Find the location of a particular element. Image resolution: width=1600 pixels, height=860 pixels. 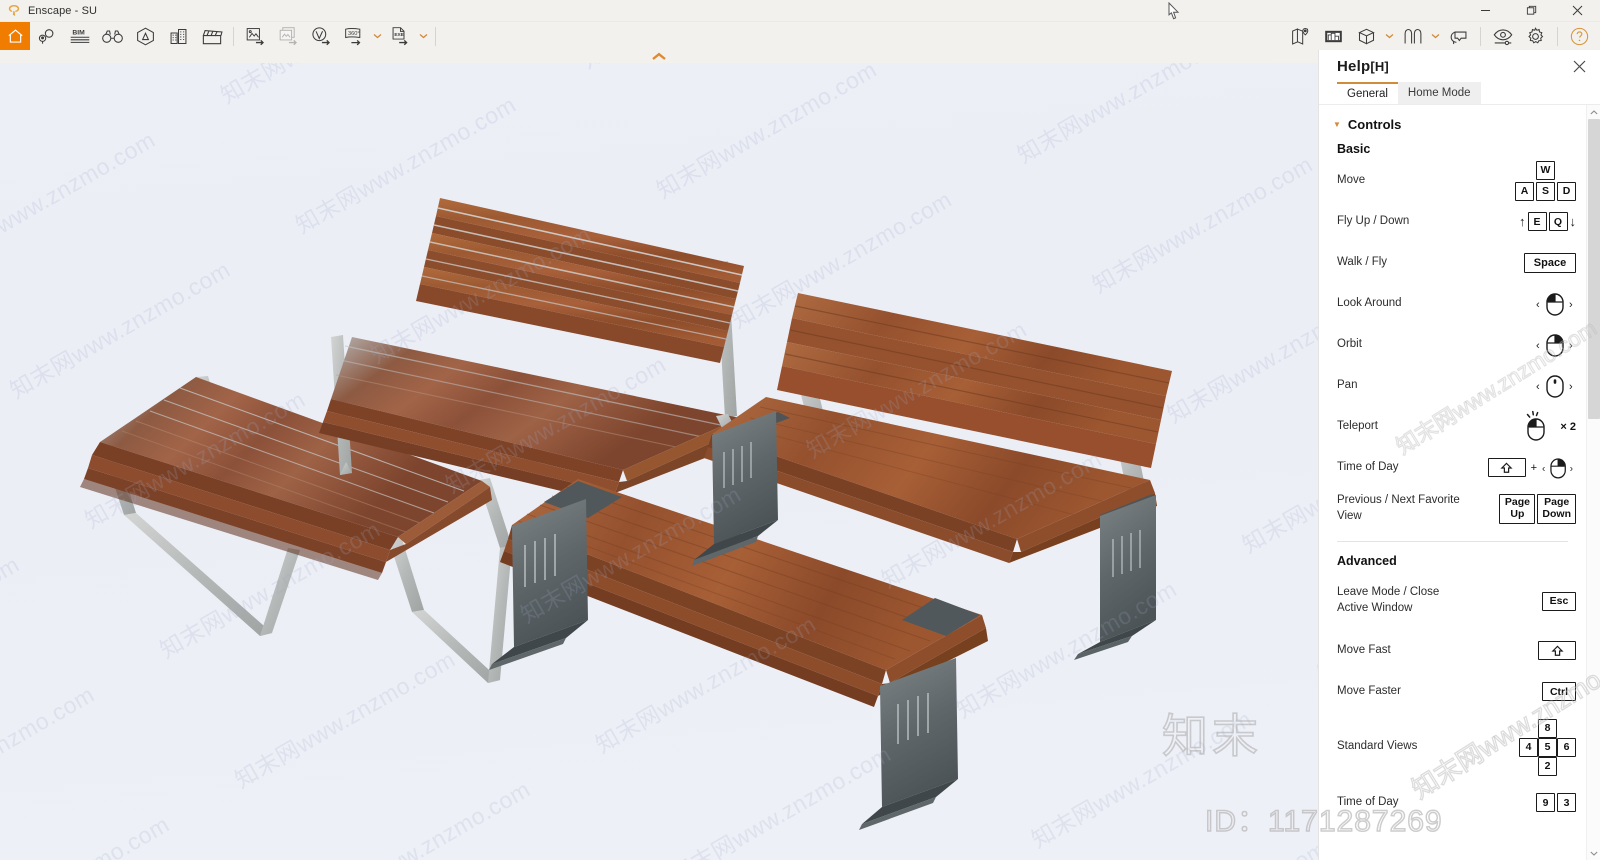

controls-section-header: ▼ Controls is located at coordinates (1452, 123).